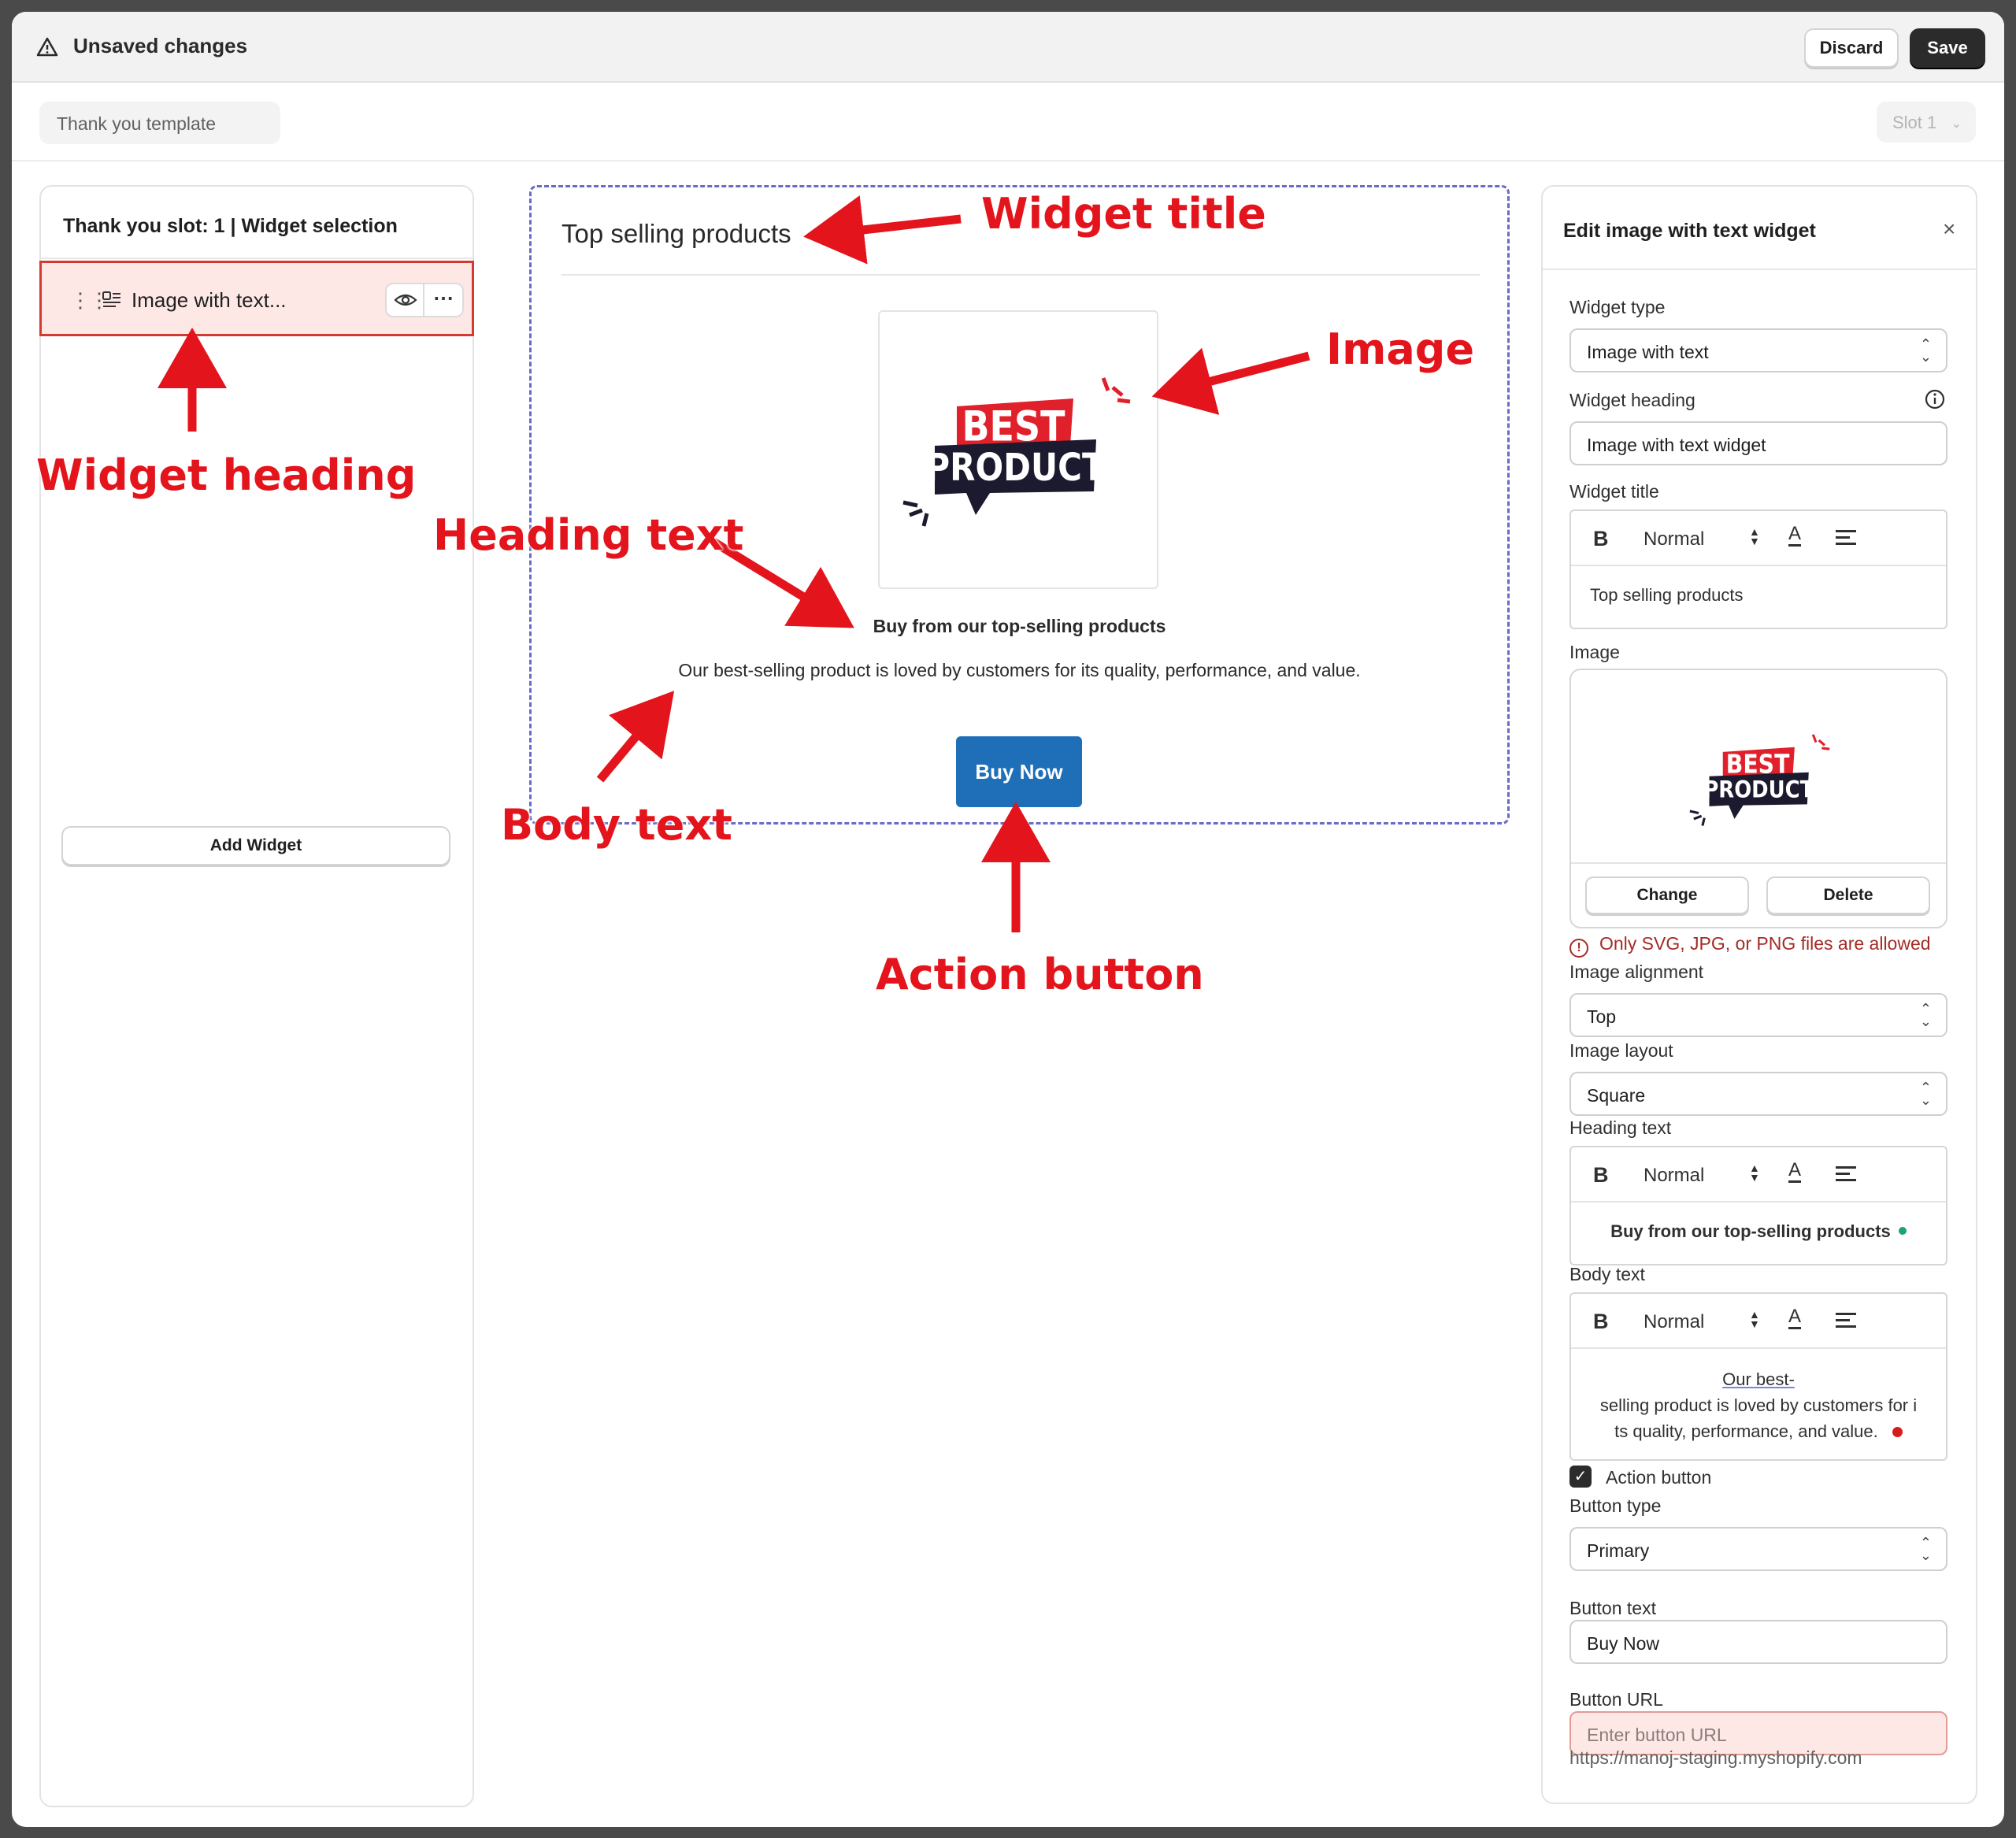 This screenshot has height=1838, width=2016. Describe the element at coordinates (226, 475) in the screenshot. I see `annotation-widget-heading: Widget heading` at that location.